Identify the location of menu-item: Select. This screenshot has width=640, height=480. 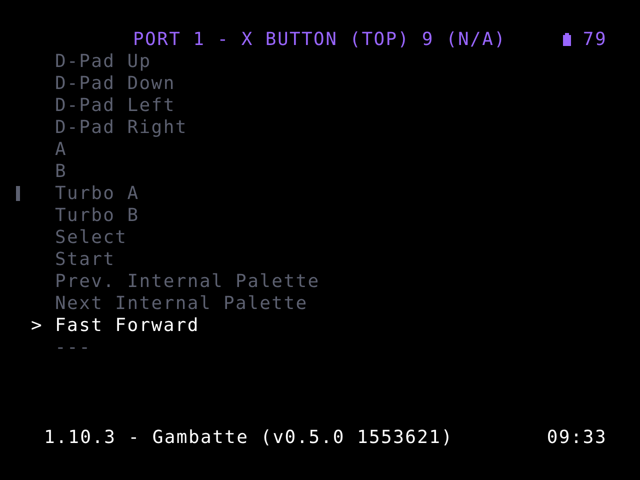
(91, 237).